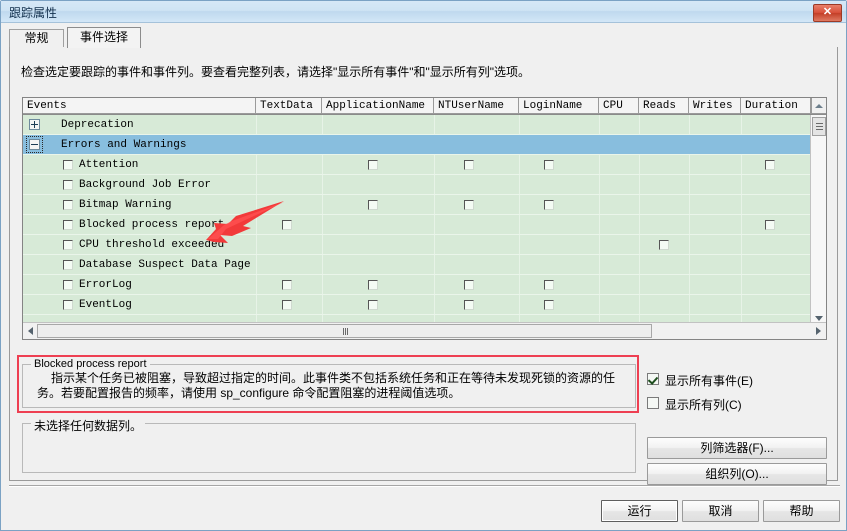 The image size is (847, 531). Describe the element at coordinates (68, 185) in the screenshot. I see `event-checkbox-background-job-error` at that location.